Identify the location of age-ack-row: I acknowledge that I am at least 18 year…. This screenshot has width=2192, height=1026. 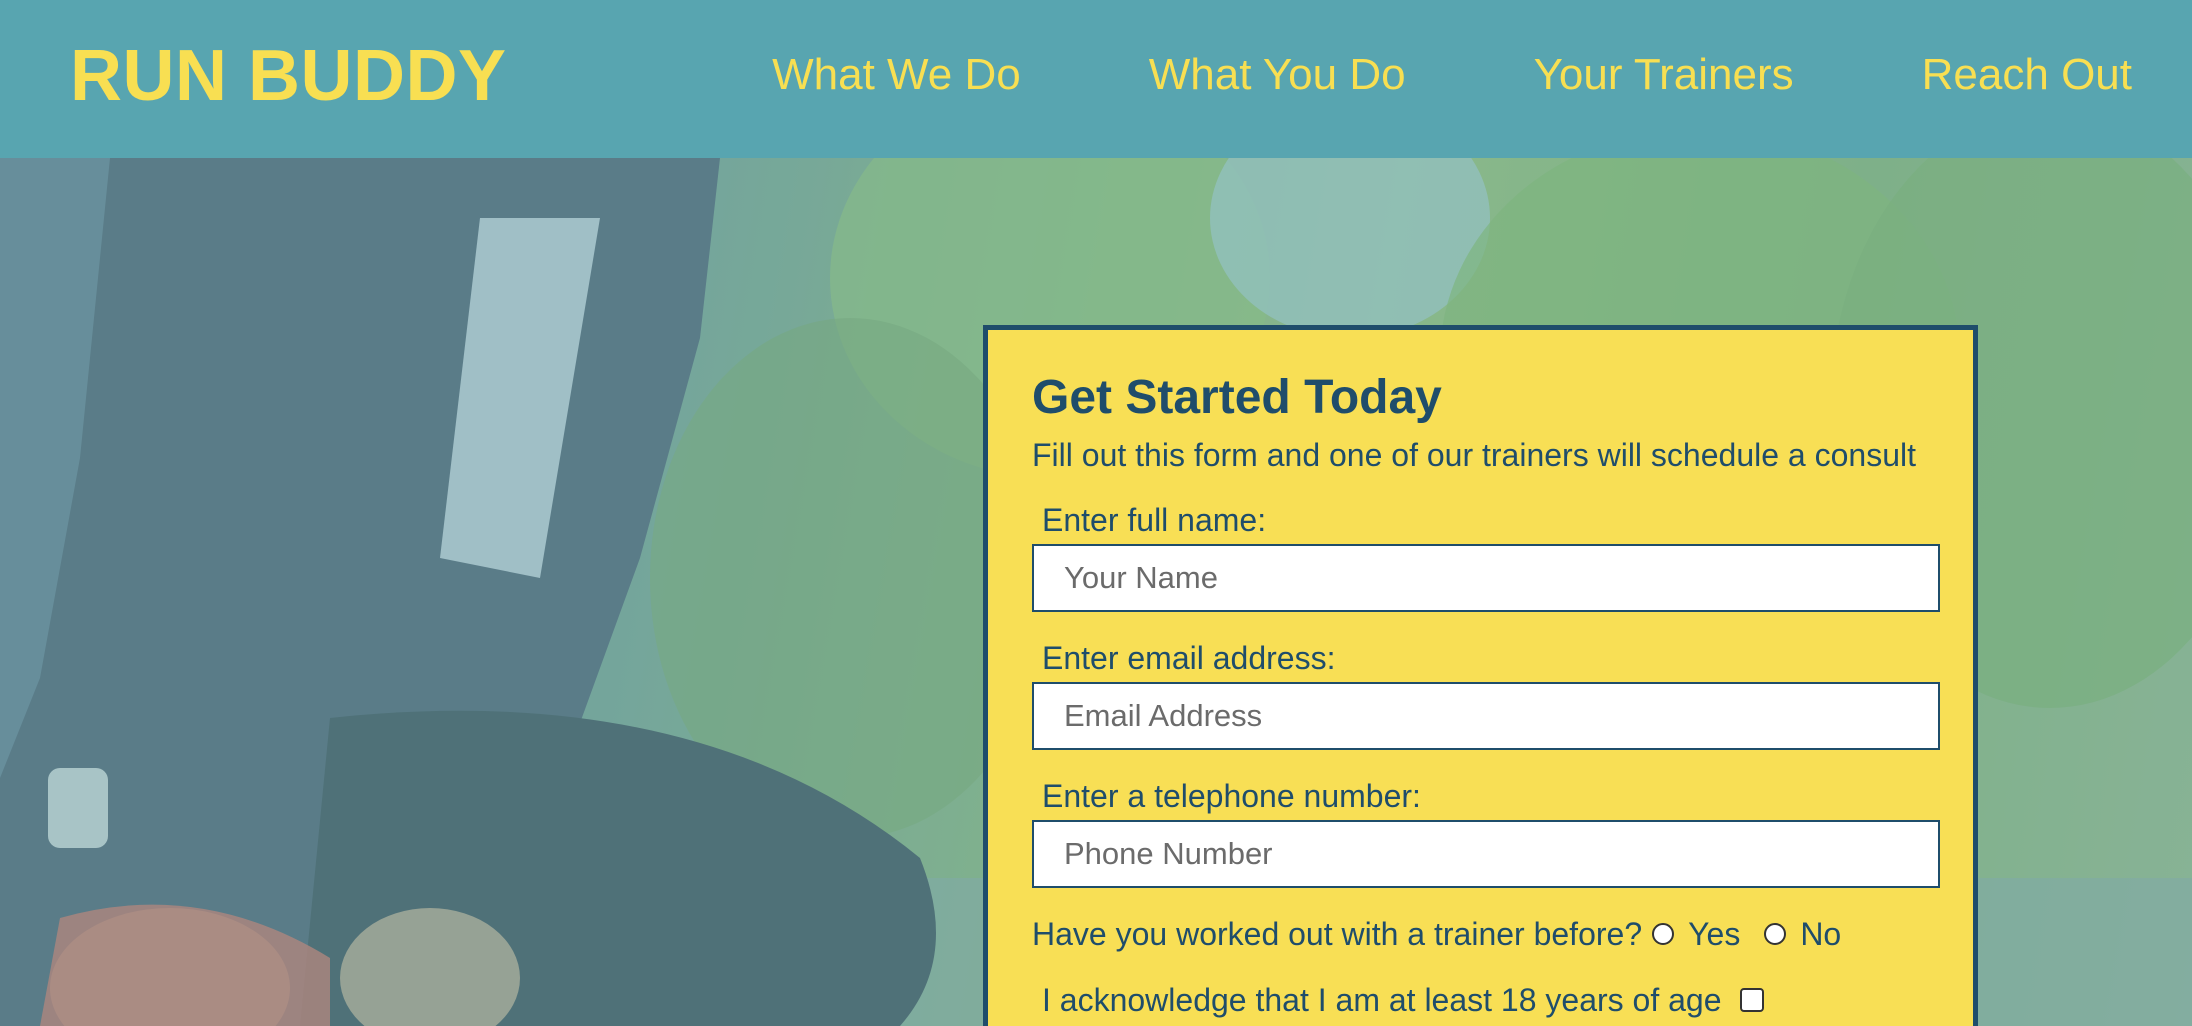
(1485, 1000).